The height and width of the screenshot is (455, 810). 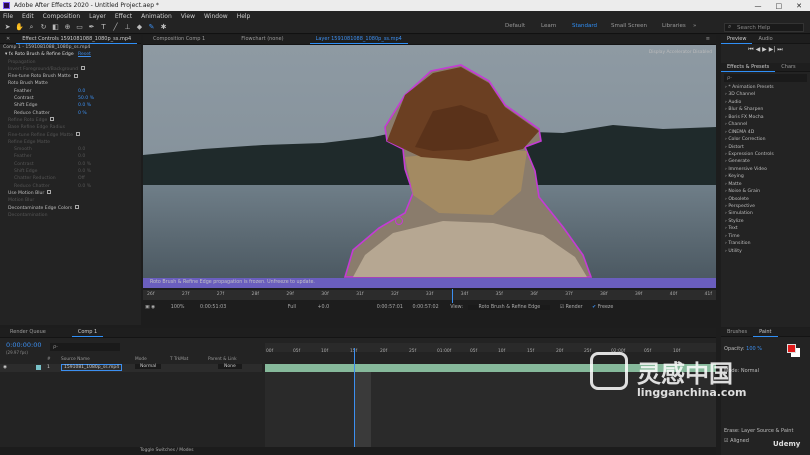 What do you see at coordinates (38, 367) in the screenshot?
I see `layer-label-color` at bounding box center [38, 367].